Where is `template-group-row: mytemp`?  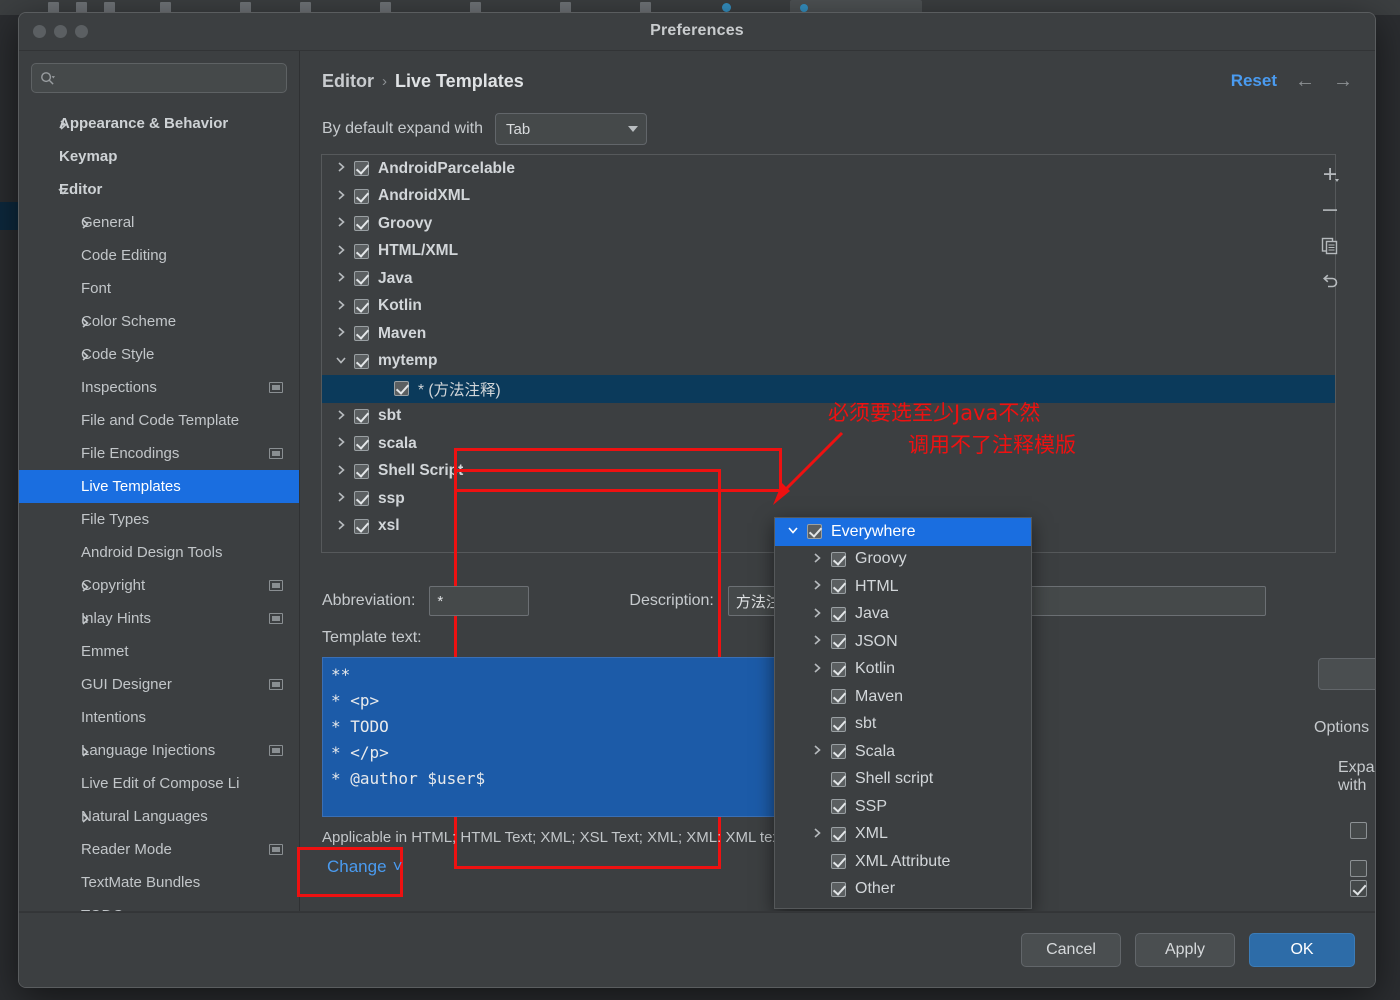
template-group-row: mytemp is located at coordinates (828, 362).